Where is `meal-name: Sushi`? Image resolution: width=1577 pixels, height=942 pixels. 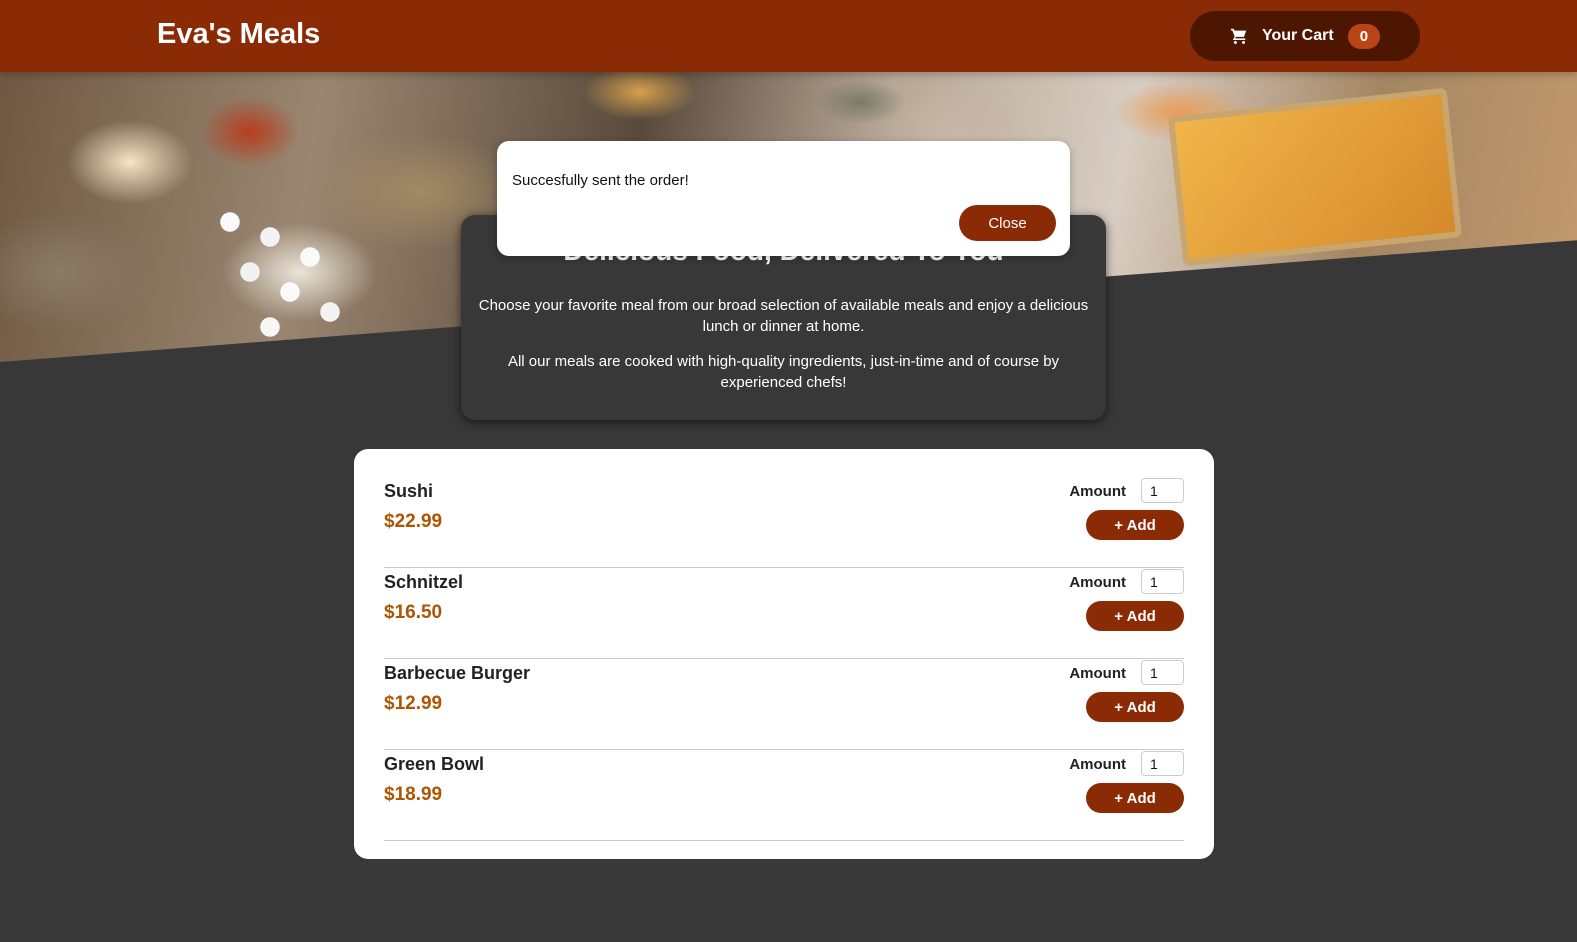
meal-name: Sushi is located at coordinates (409, 491).